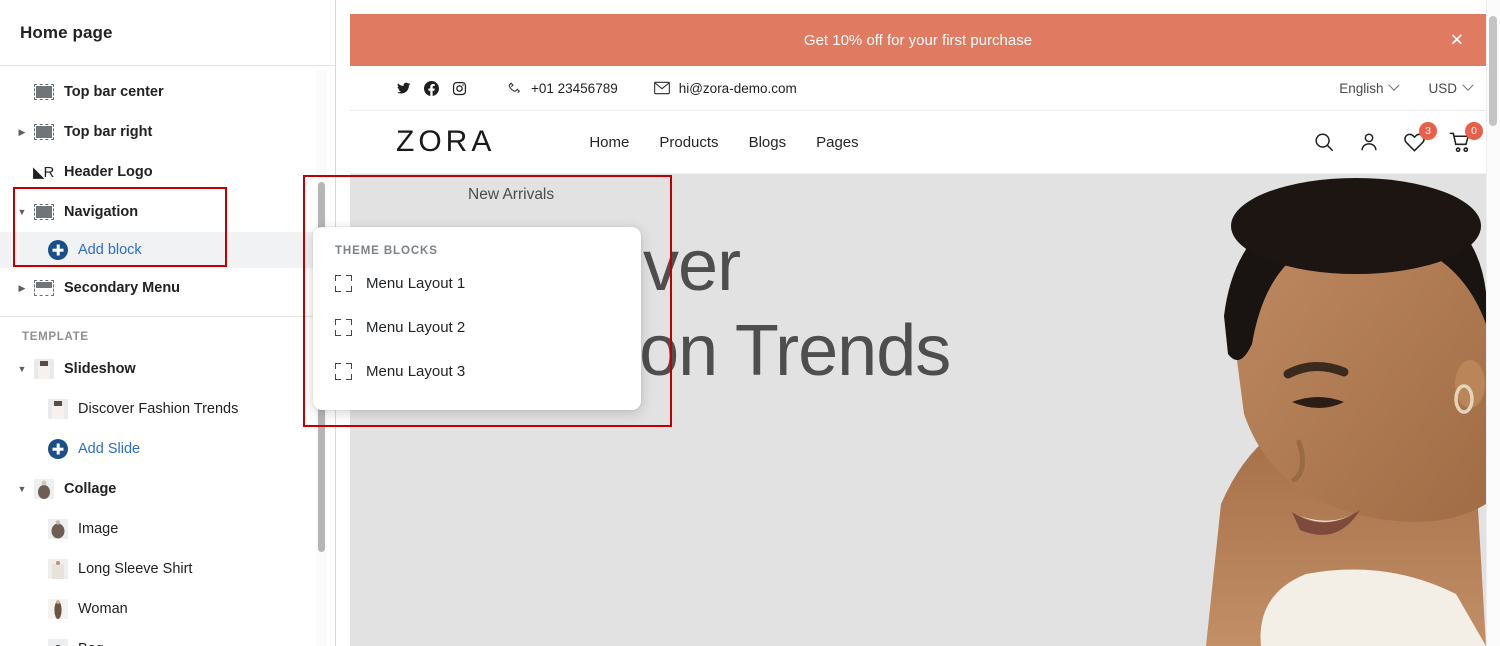 This screenshot has height=646, width=1500. Describe the element at coordinates (723, 142) in the screenshot. I see `main-navigation: Home Products Blogs Pages` at that location.